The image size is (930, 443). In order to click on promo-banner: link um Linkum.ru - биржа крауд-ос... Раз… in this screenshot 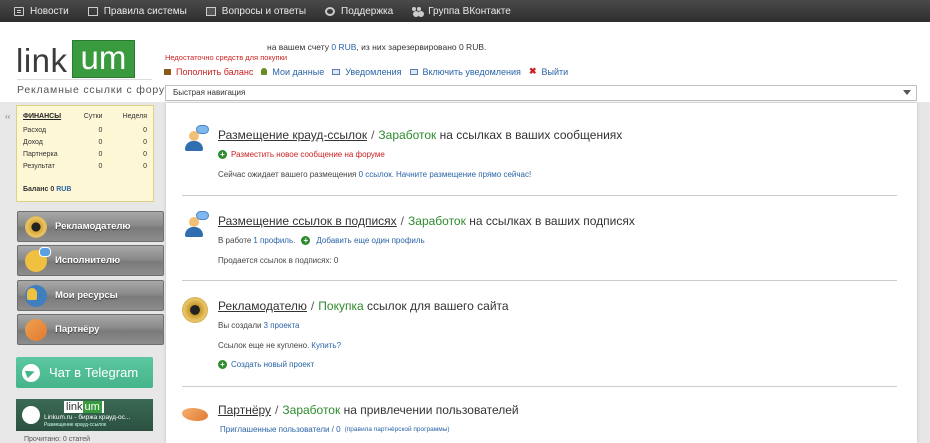, I will do `click(84, 415)`.